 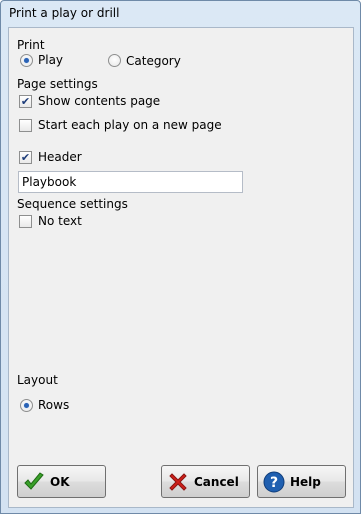 What do you see at coordinates (72, 204) in the screenshot?
I see `sequence-settings-label: Sequence settings` at bounding box center [72, 204].